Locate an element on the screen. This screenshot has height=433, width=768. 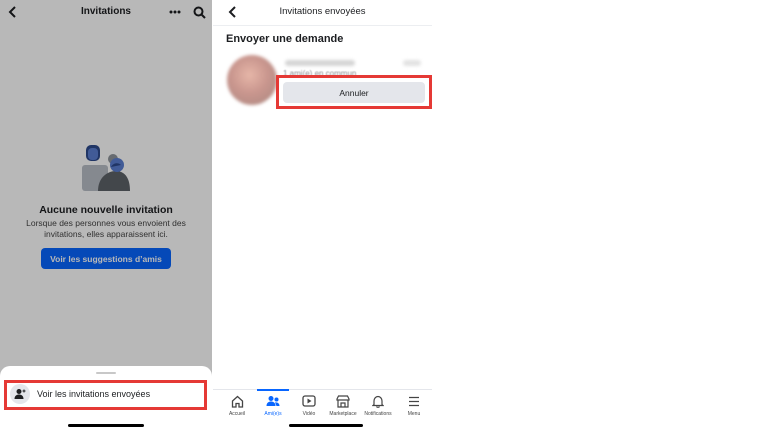
sheet-drag-handle is located at coordinates (106, 373).